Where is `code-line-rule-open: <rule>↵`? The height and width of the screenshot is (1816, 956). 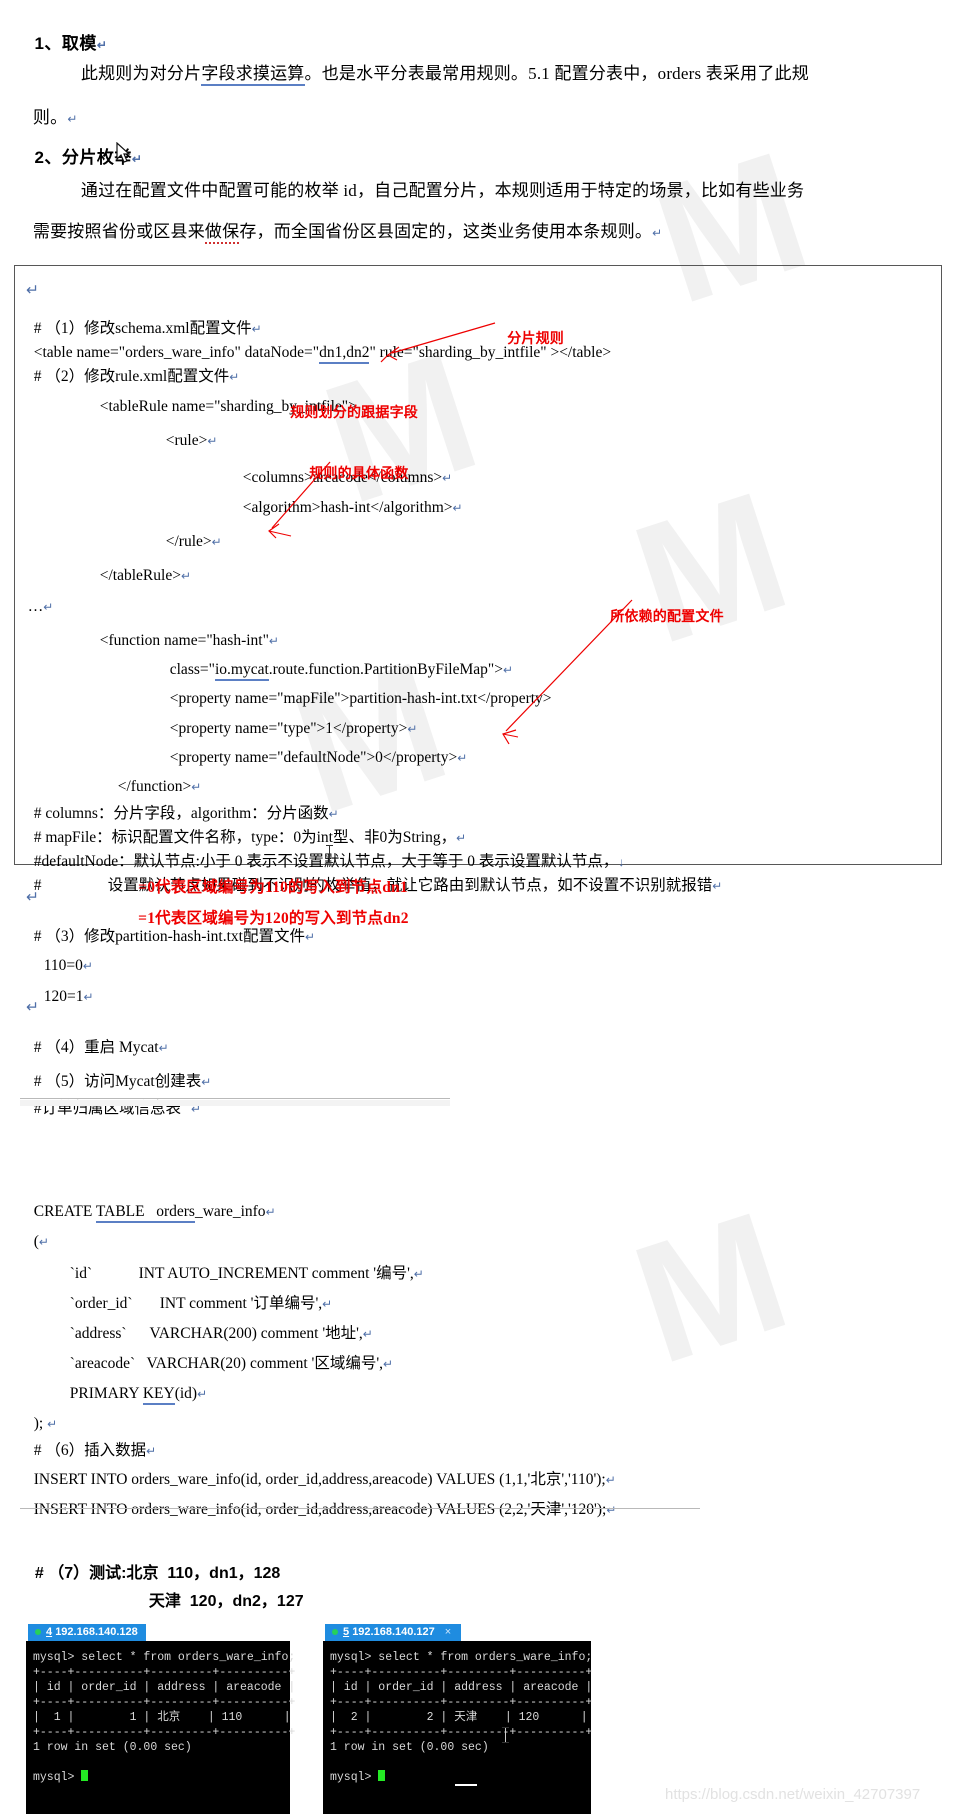
code-line-rule-open: <rule>↵ is located at coordinates (191, 440).